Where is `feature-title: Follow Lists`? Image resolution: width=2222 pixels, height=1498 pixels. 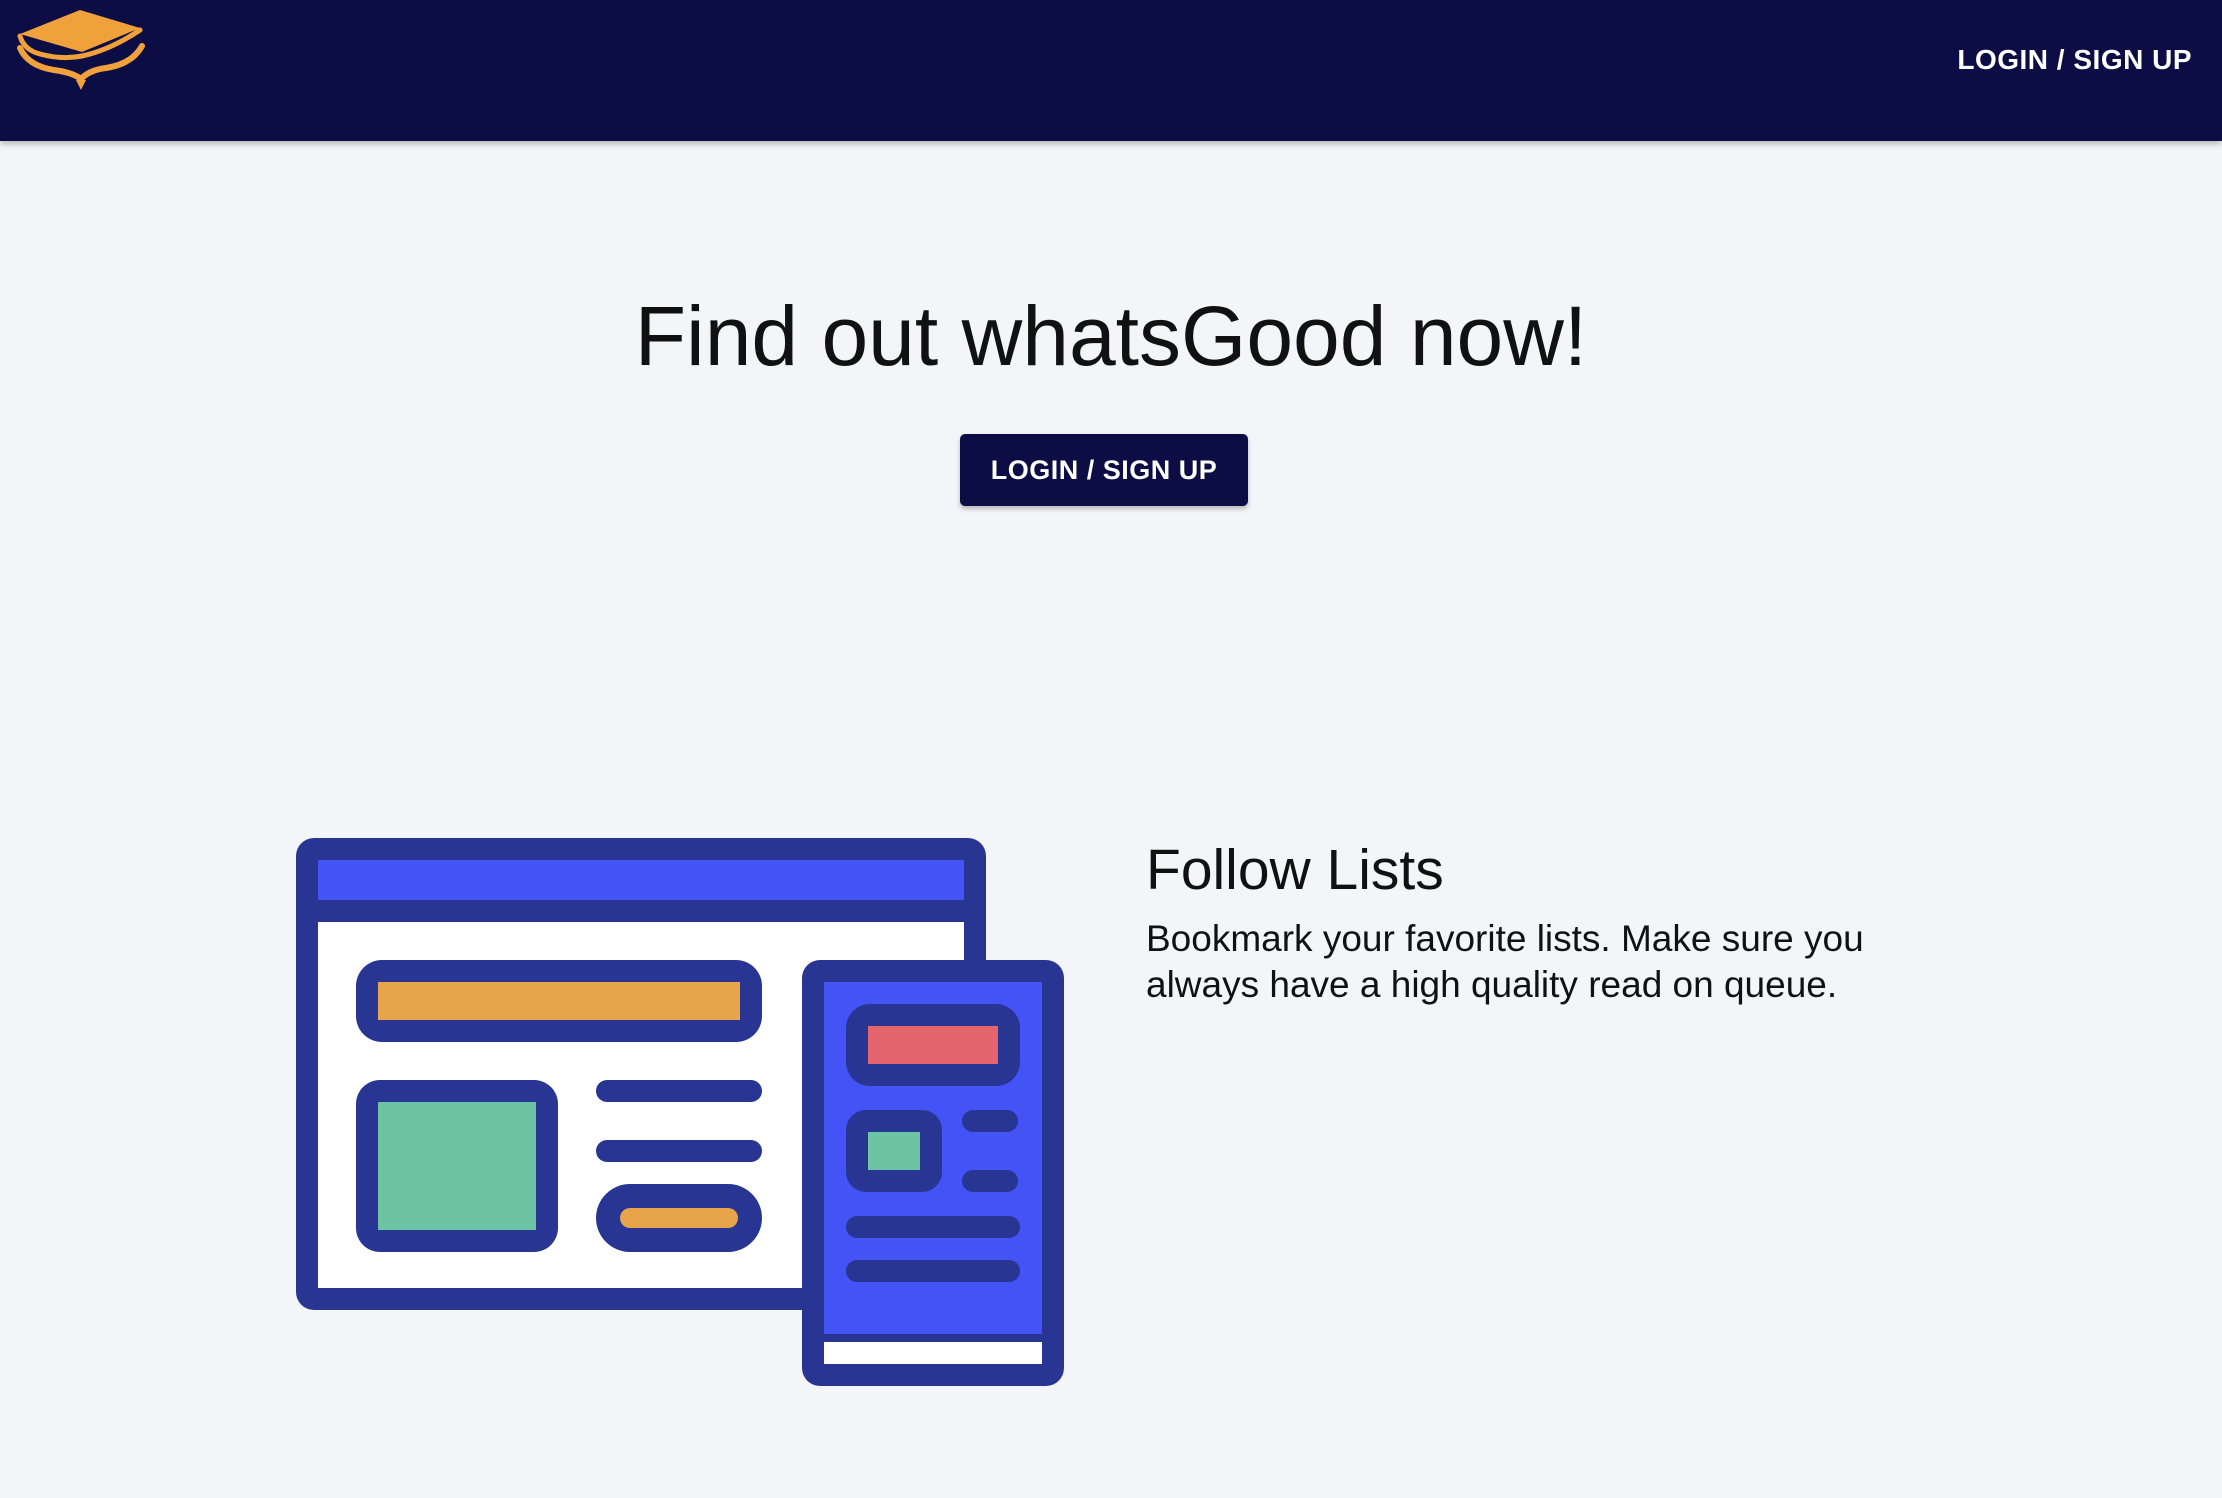 feature-title: Follow Lists is located at coordinates (1295, 870).